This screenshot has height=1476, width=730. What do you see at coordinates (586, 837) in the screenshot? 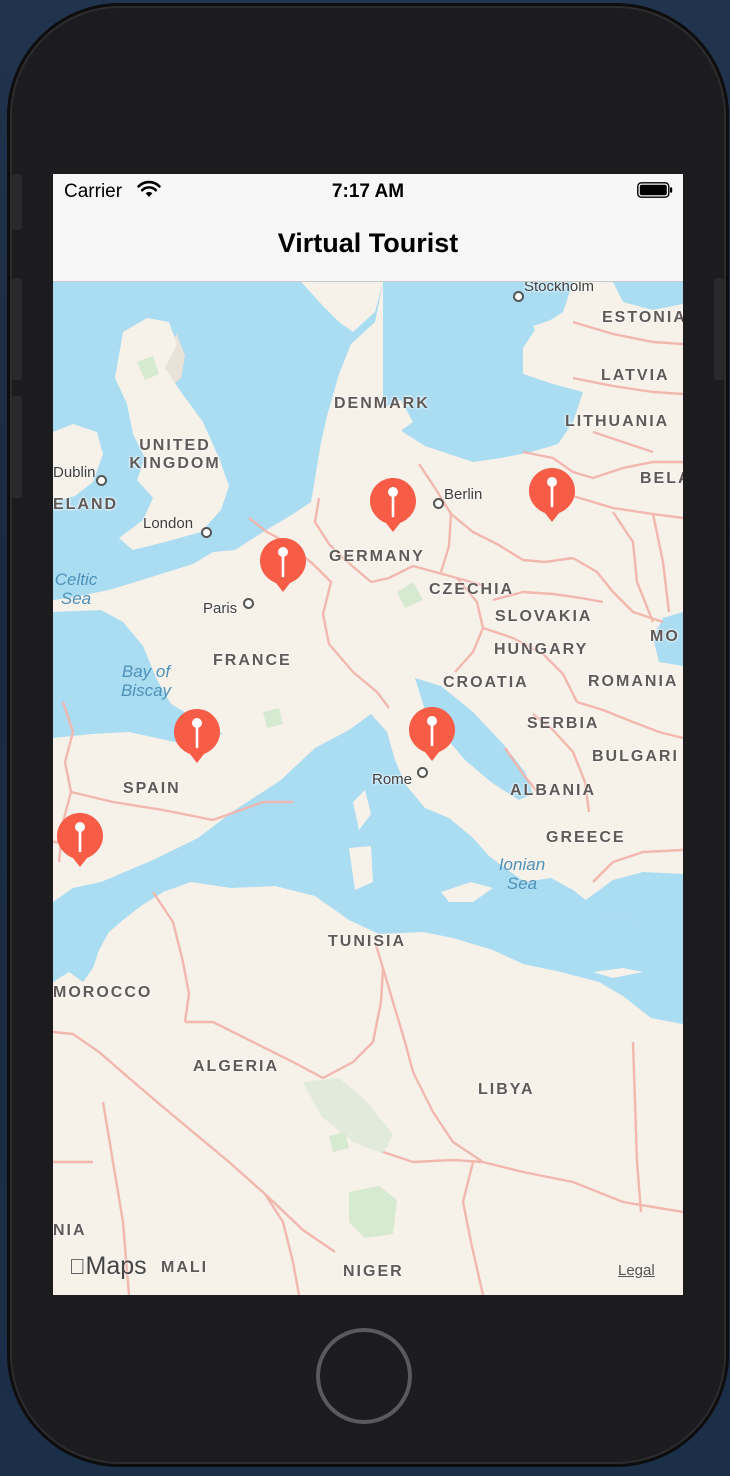
I see `label-greece: GREECE` at bounding box center [586, 837].